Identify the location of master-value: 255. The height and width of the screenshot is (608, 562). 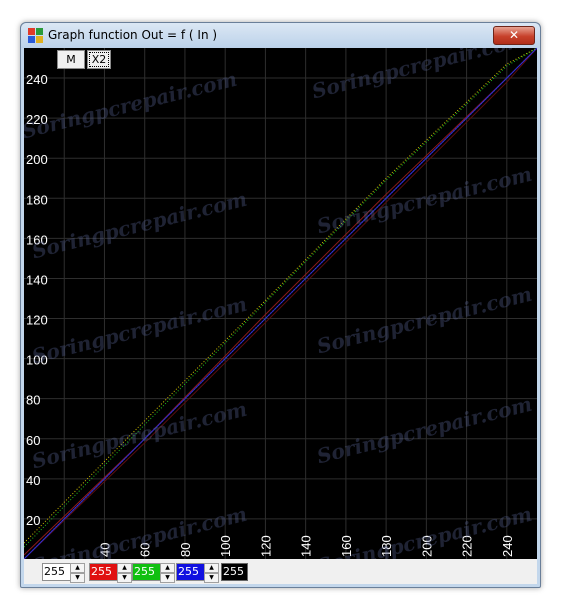
(56, 572).